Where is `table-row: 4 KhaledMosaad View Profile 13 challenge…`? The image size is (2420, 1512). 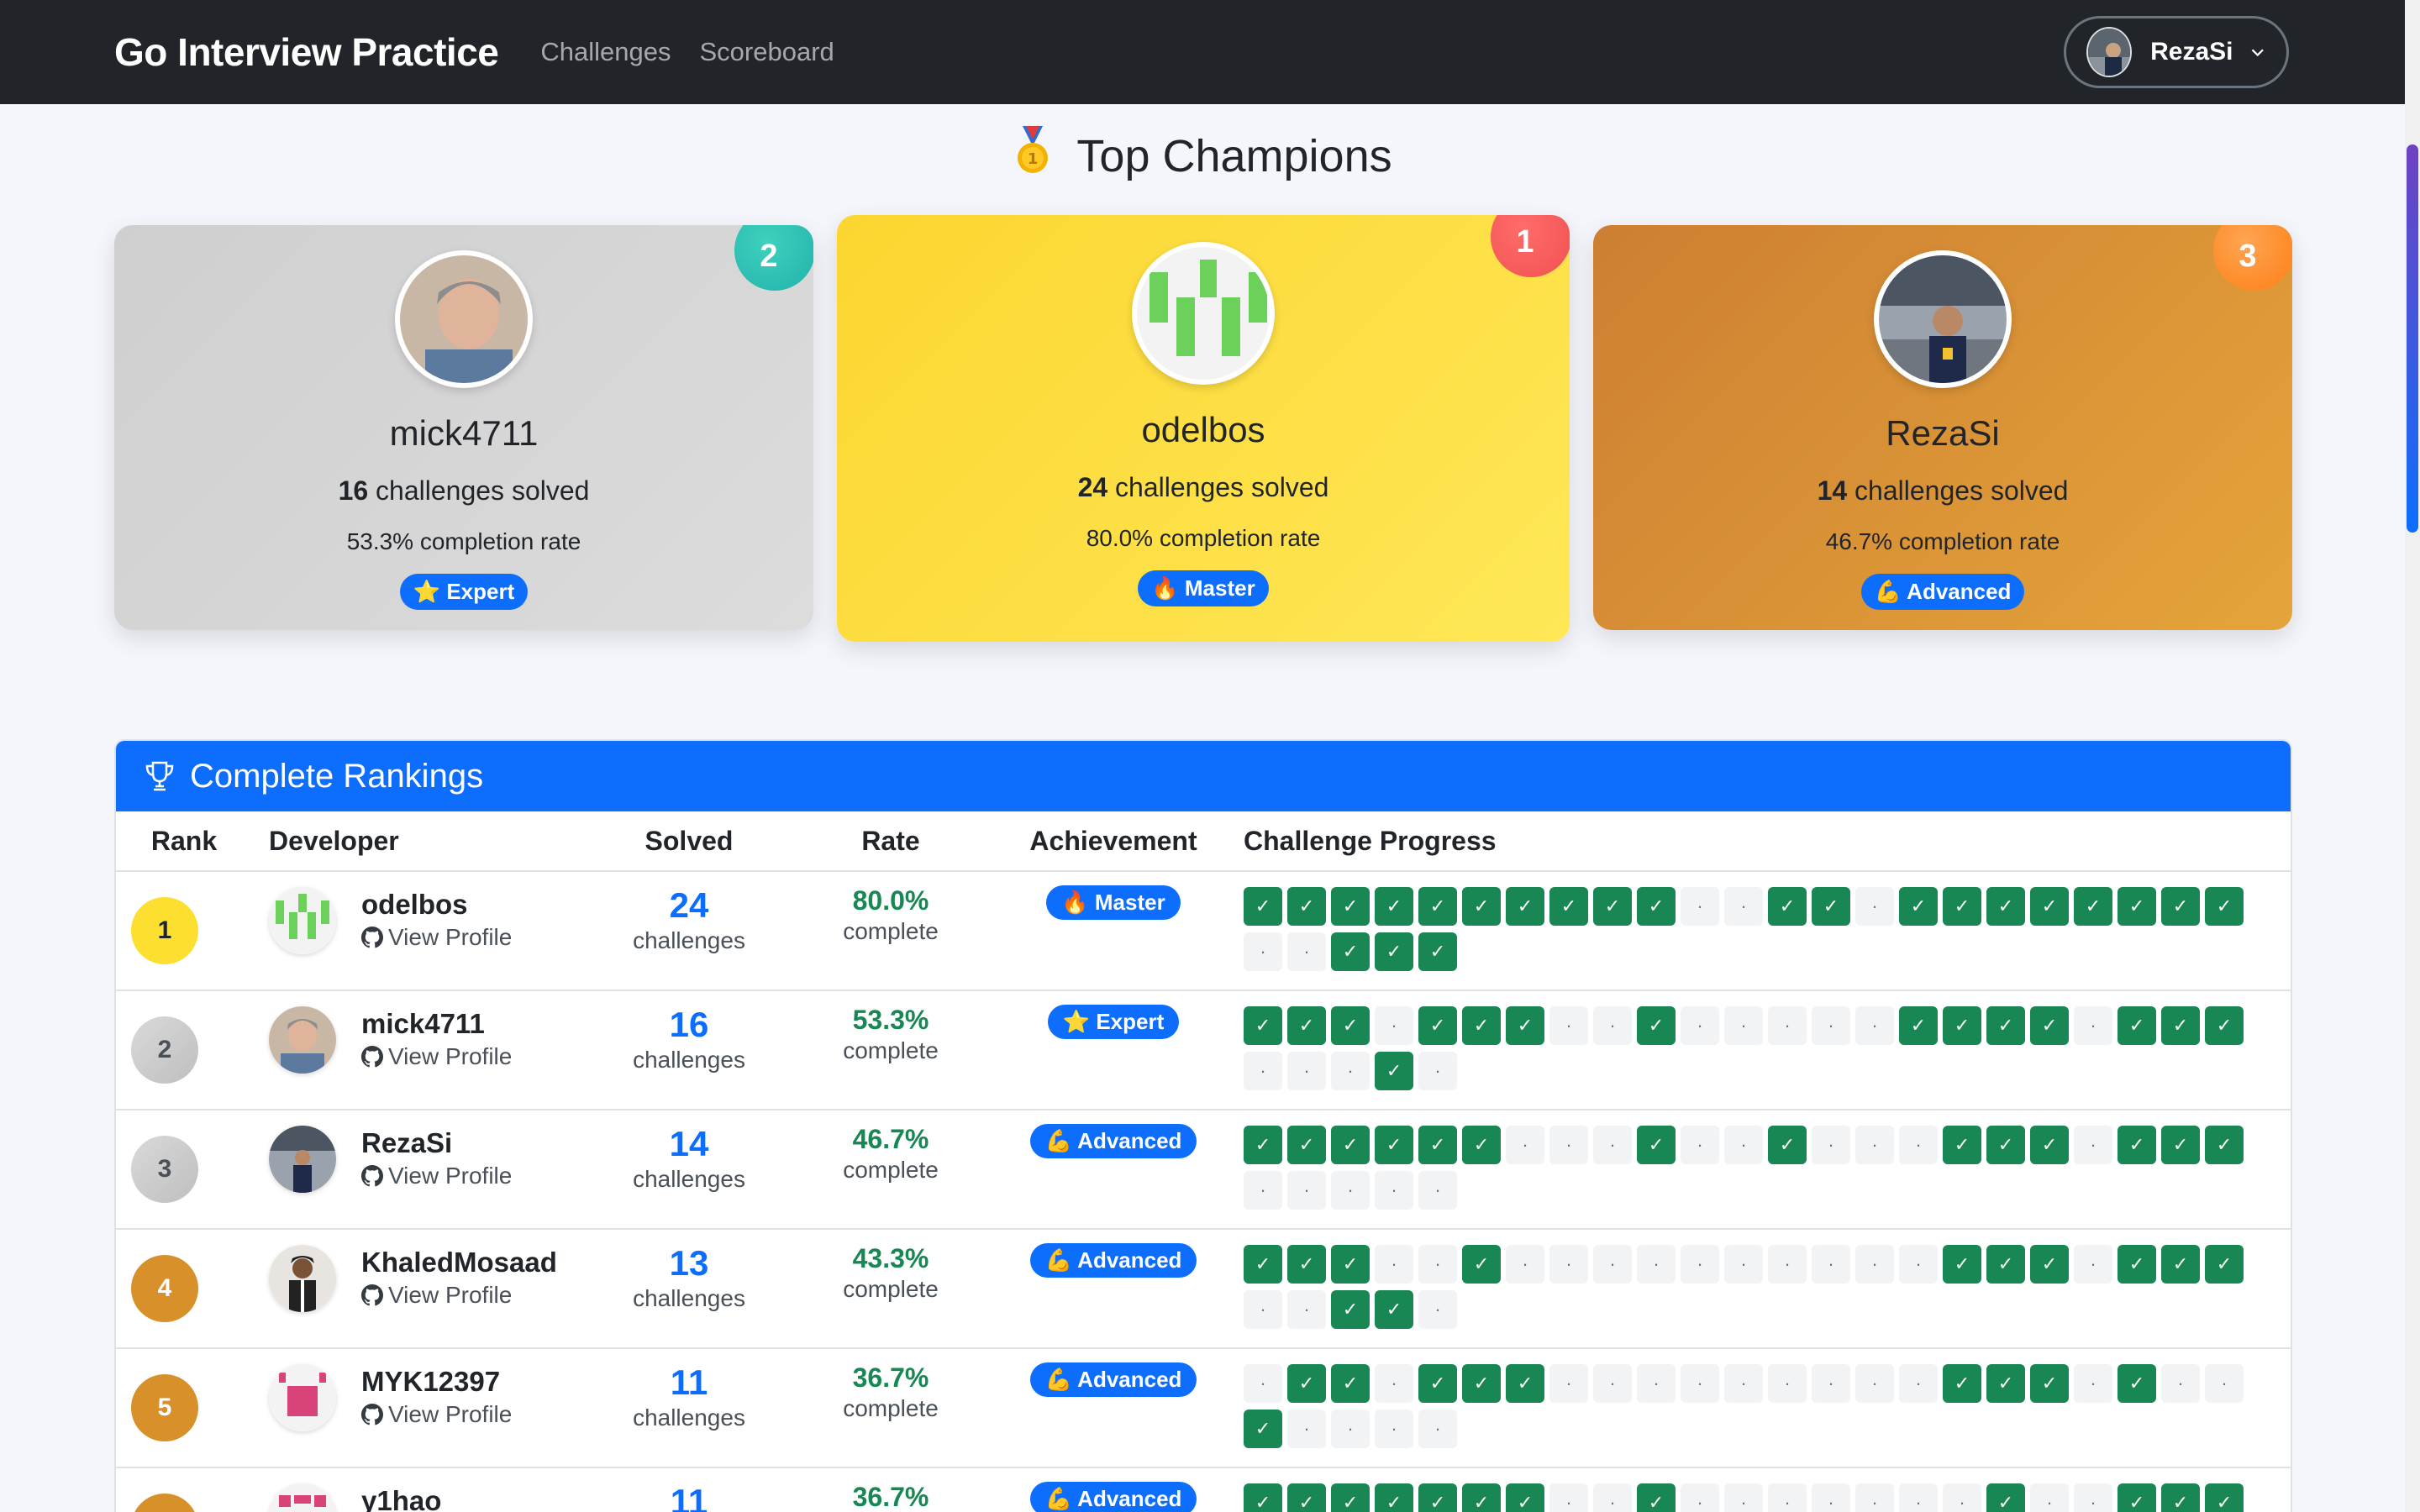
table-row: 4 KhaledMosaad View Profile 13 challenge… is located at coordinates (1203, 1289).